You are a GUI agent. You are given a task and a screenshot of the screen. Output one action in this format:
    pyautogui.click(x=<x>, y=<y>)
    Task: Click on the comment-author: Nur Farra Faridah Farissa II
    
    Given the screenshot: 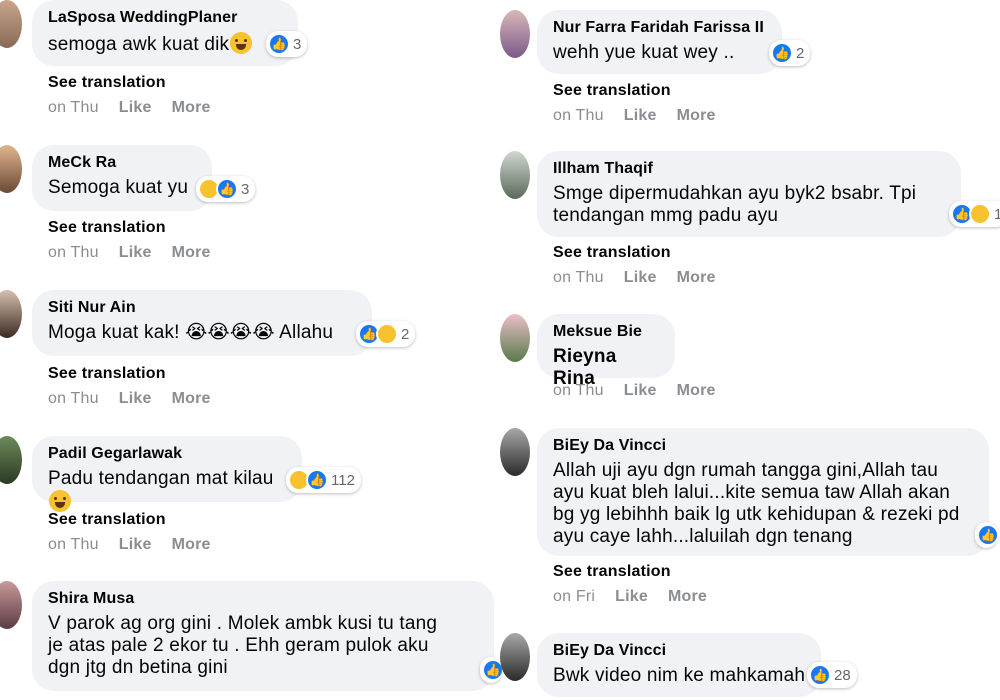 What is the action you would take?
    pyautogui.click(x=660, y=28)
    